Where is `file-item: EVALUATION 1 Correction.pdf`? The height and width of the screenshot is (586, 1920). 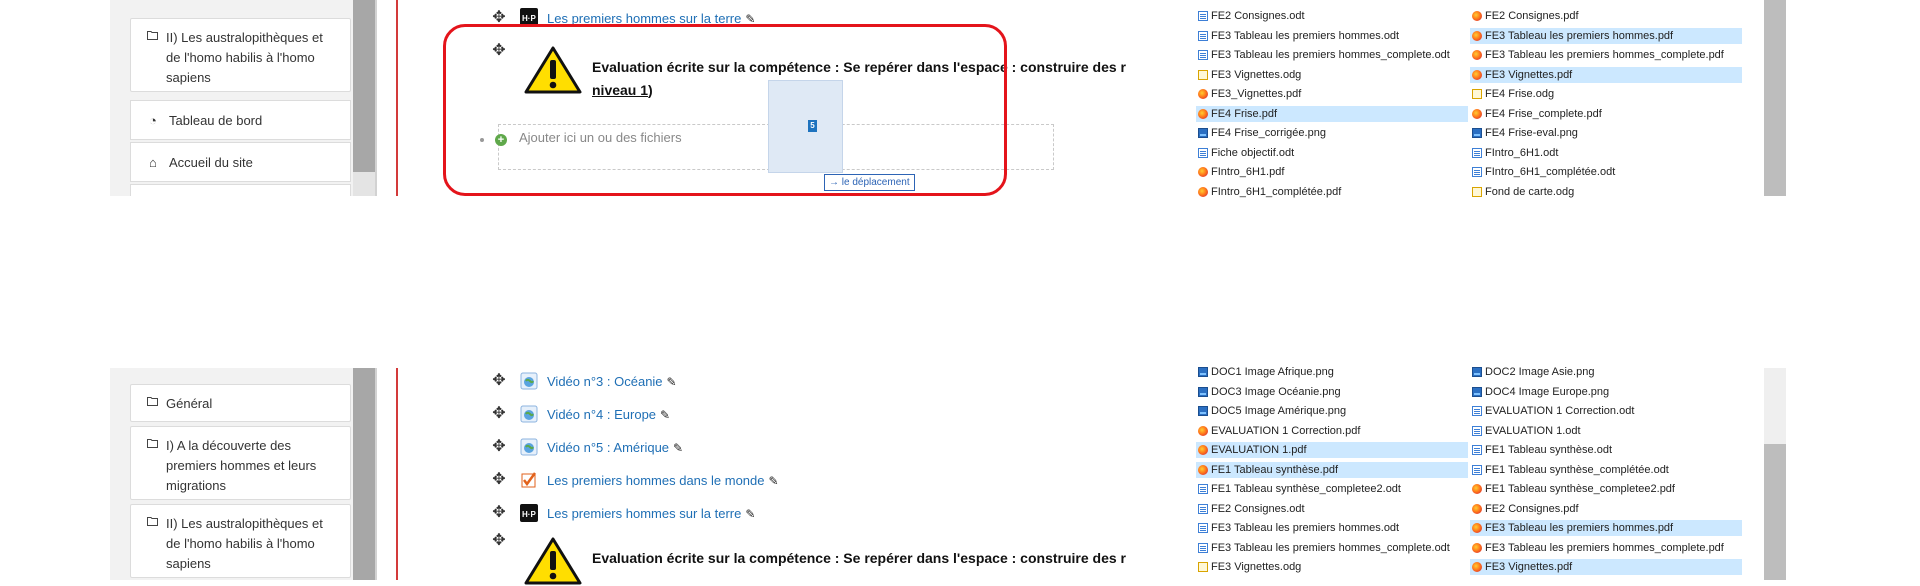
file-item: EVALUATION 1 Correction.pdf is located at coordinates (1332, 431).